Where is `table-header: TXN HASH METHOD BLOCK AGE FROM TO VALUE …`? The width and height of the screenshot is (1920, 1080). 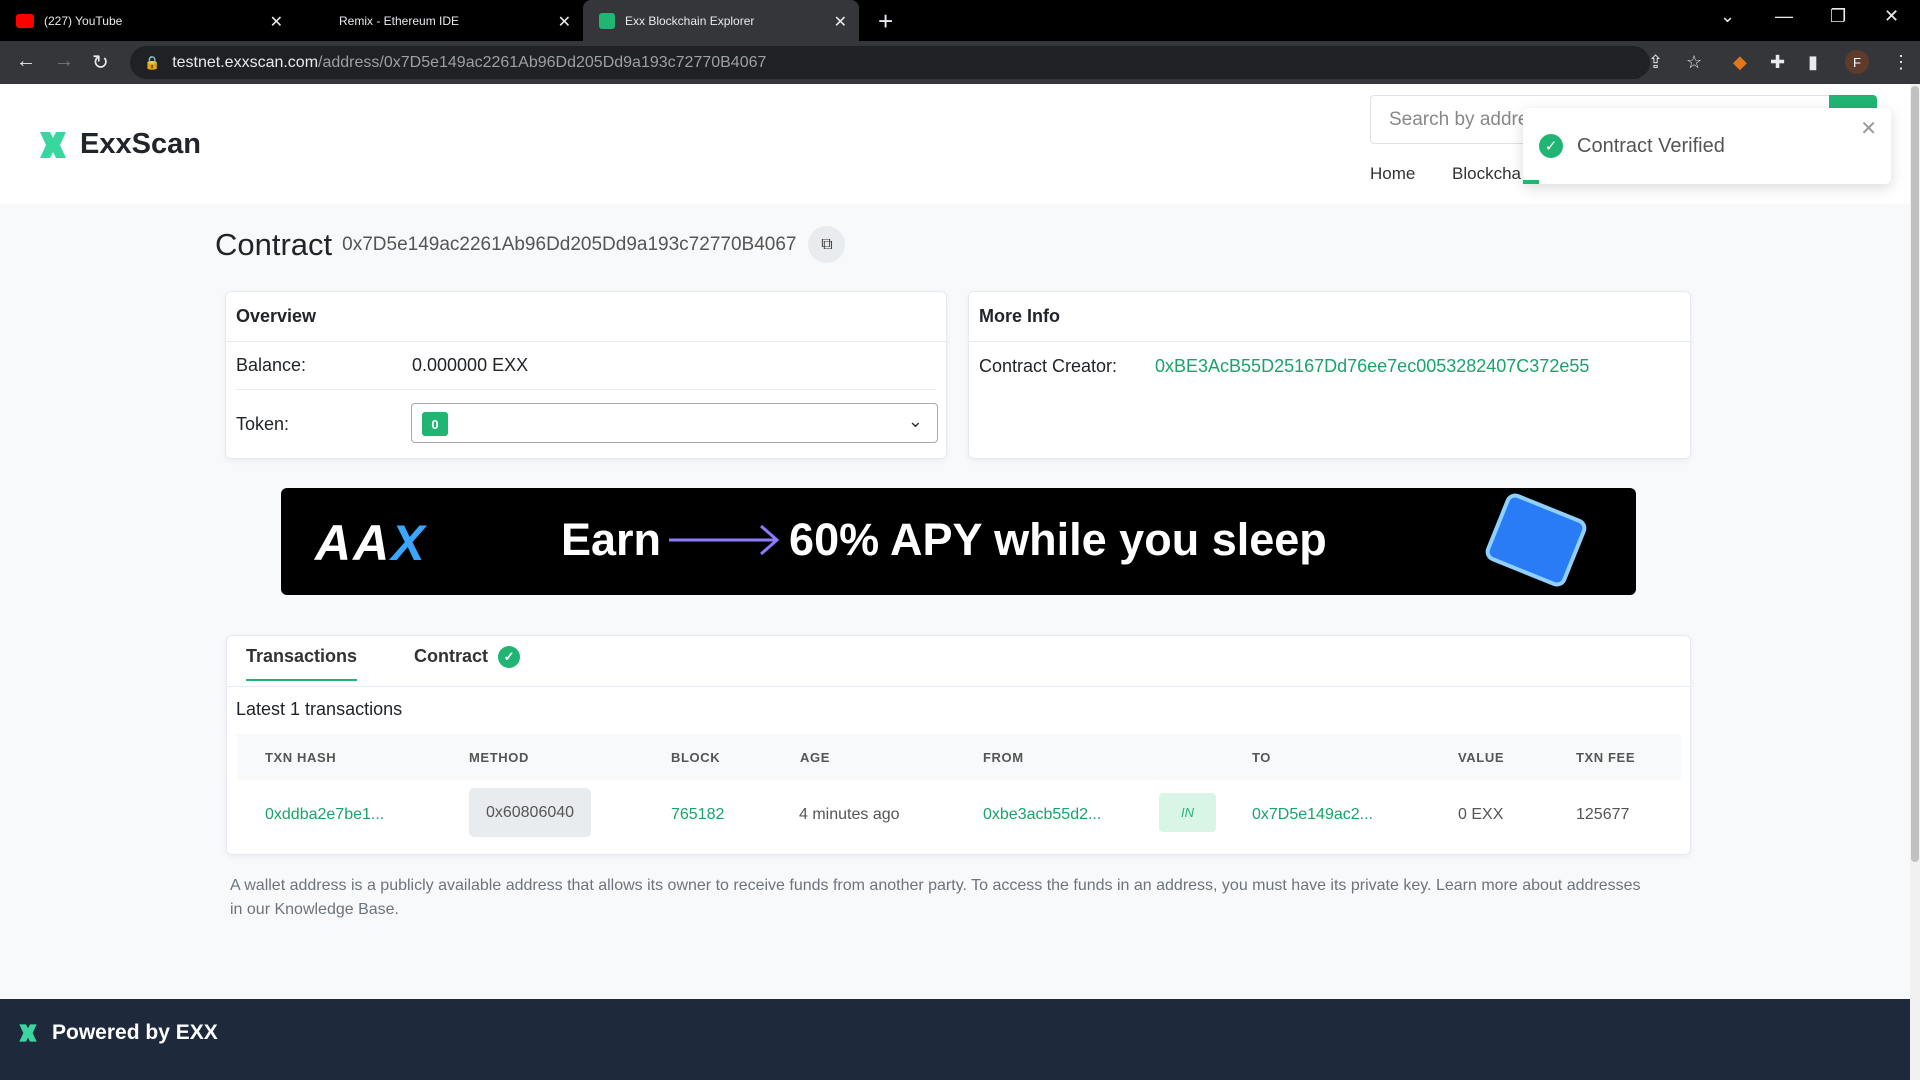
table-header: TXN HASH METHOD BLOCK AGE FROM TO VALUE … is located at coordinates (959, 757).